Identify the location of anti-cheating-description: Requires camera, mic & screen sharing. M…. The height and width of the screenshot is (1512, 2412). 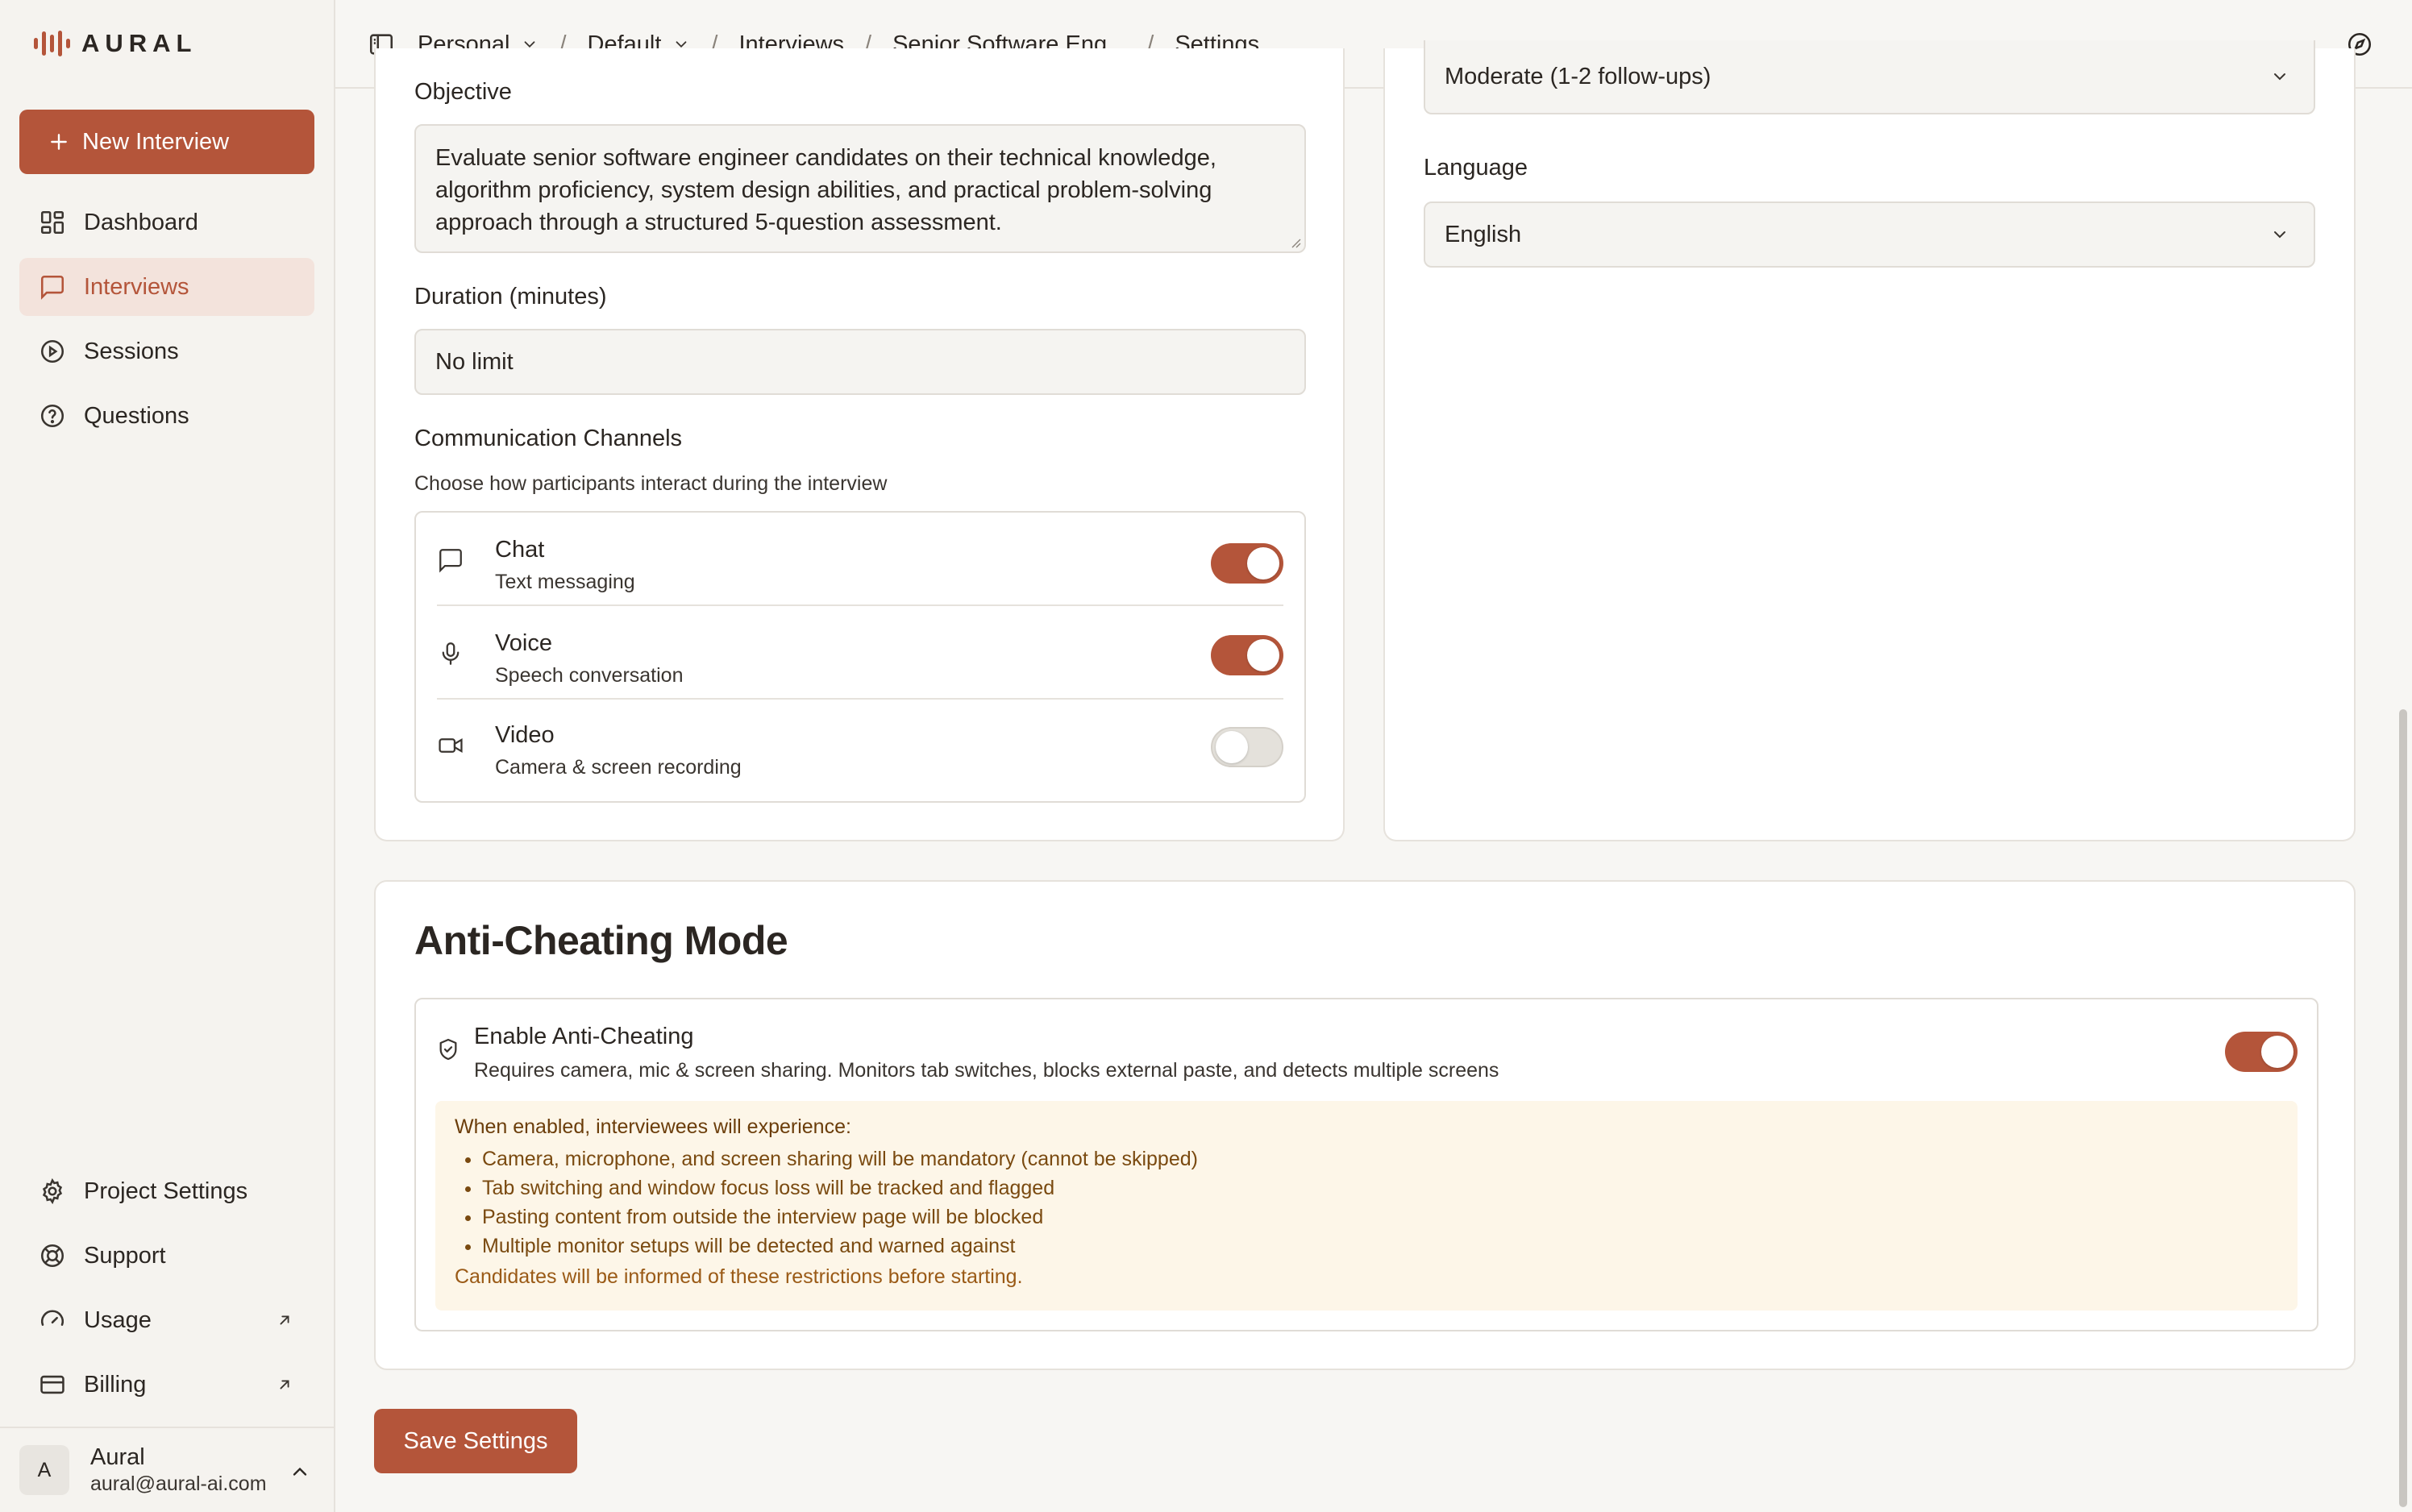
(986, 1070).